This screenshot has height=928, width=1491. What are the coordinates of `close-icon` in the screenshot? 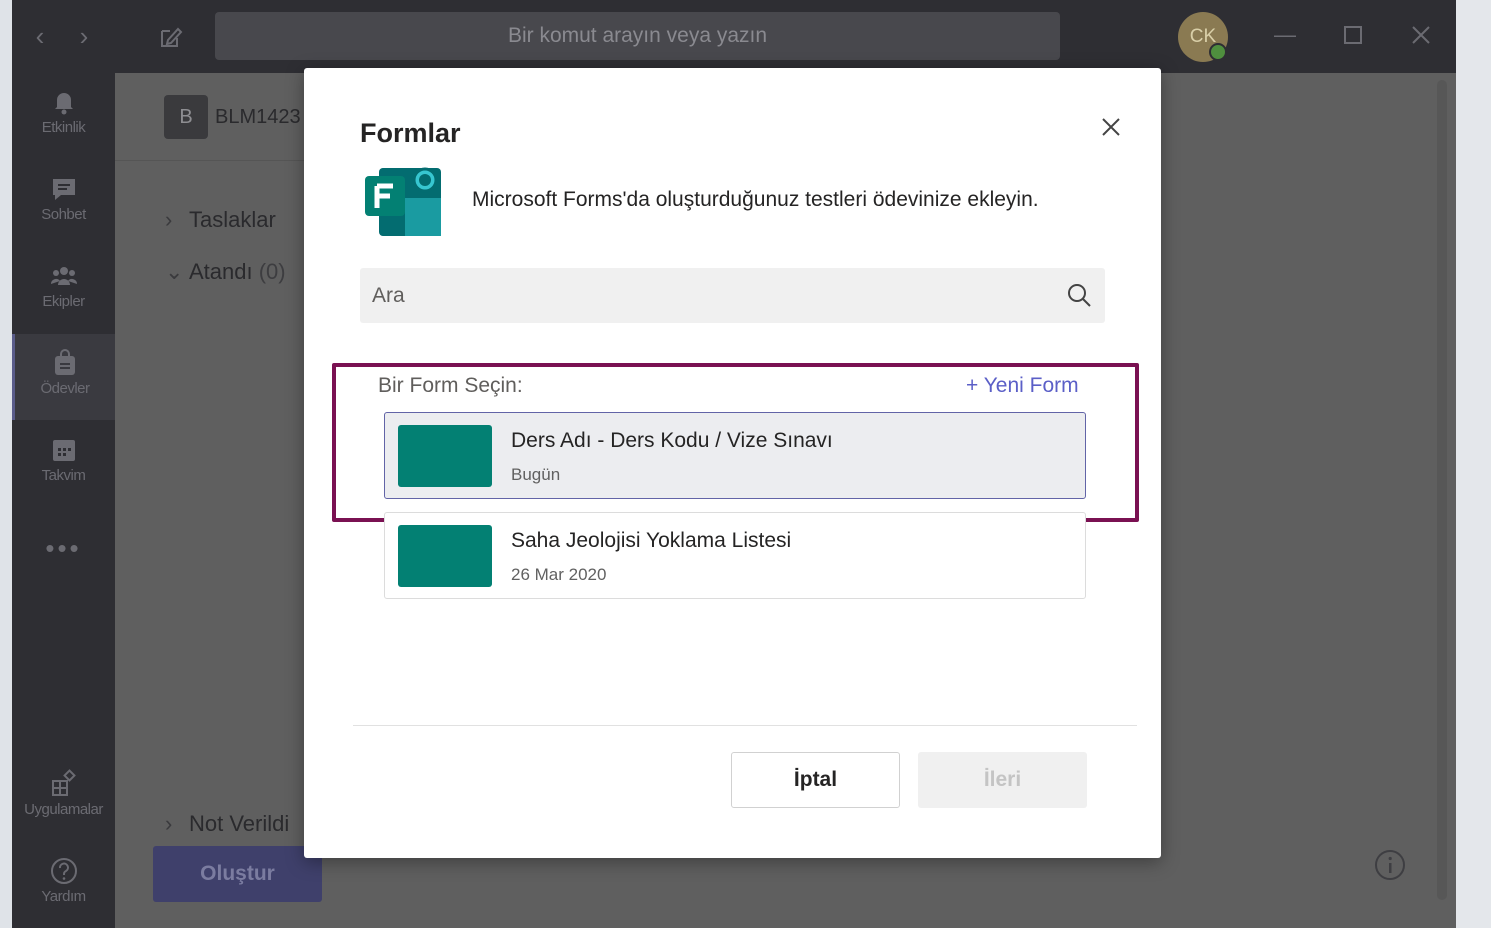 It's located at (1111, 127).